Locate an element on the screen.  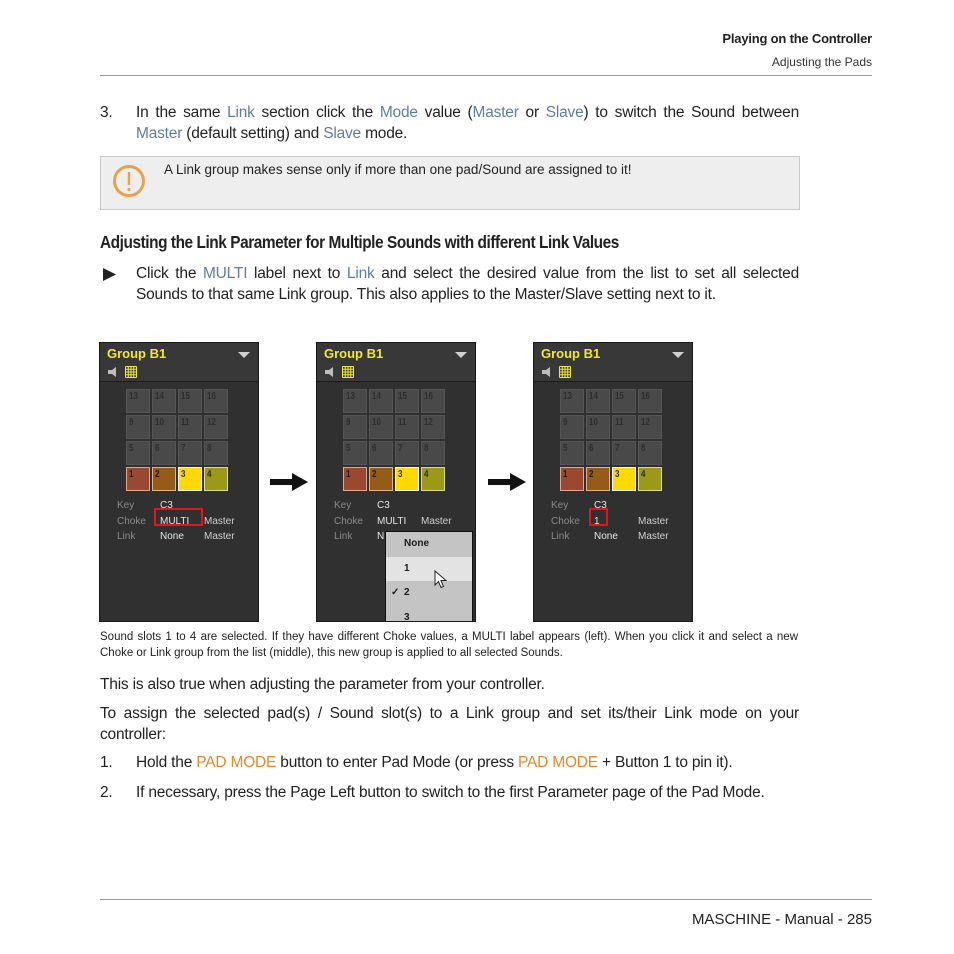
pad-number: 15 is located at coordinates (185, 396).